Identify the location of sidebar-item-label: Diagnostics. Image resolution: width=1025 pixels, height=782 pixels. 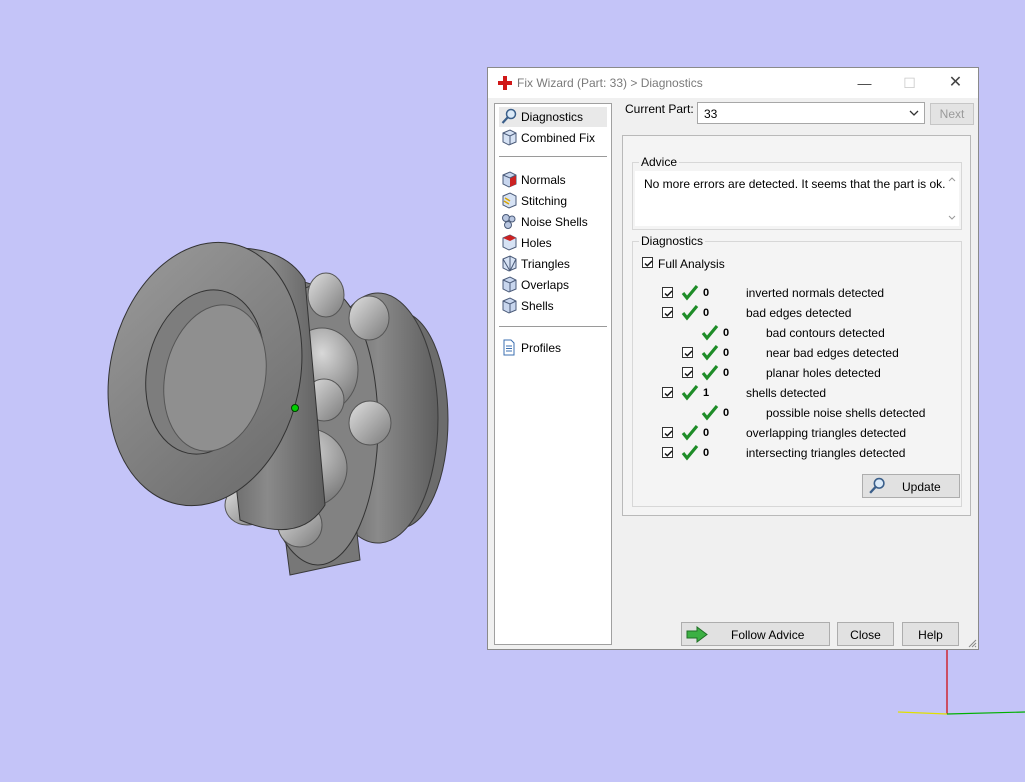
(552, 117).